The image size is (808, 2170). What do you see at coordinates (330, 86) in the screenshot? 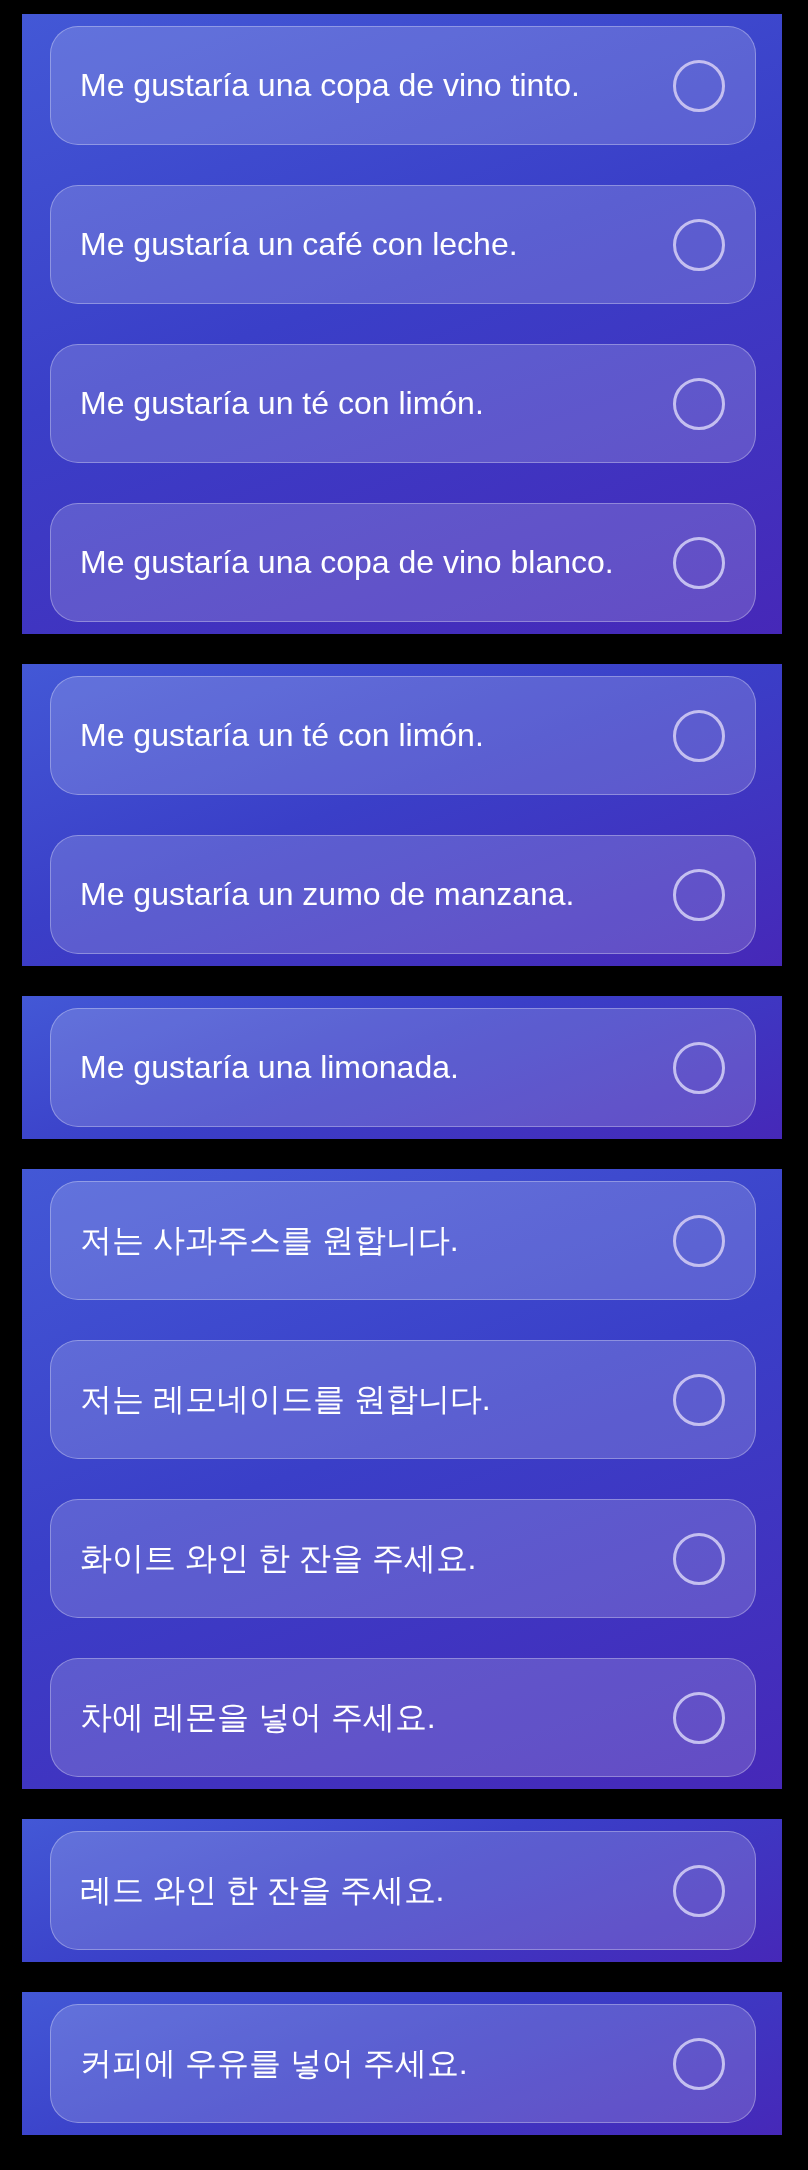
I see `answer-text: Me gustaría una copa de vino tinto.` at bounding box center [330, 86].